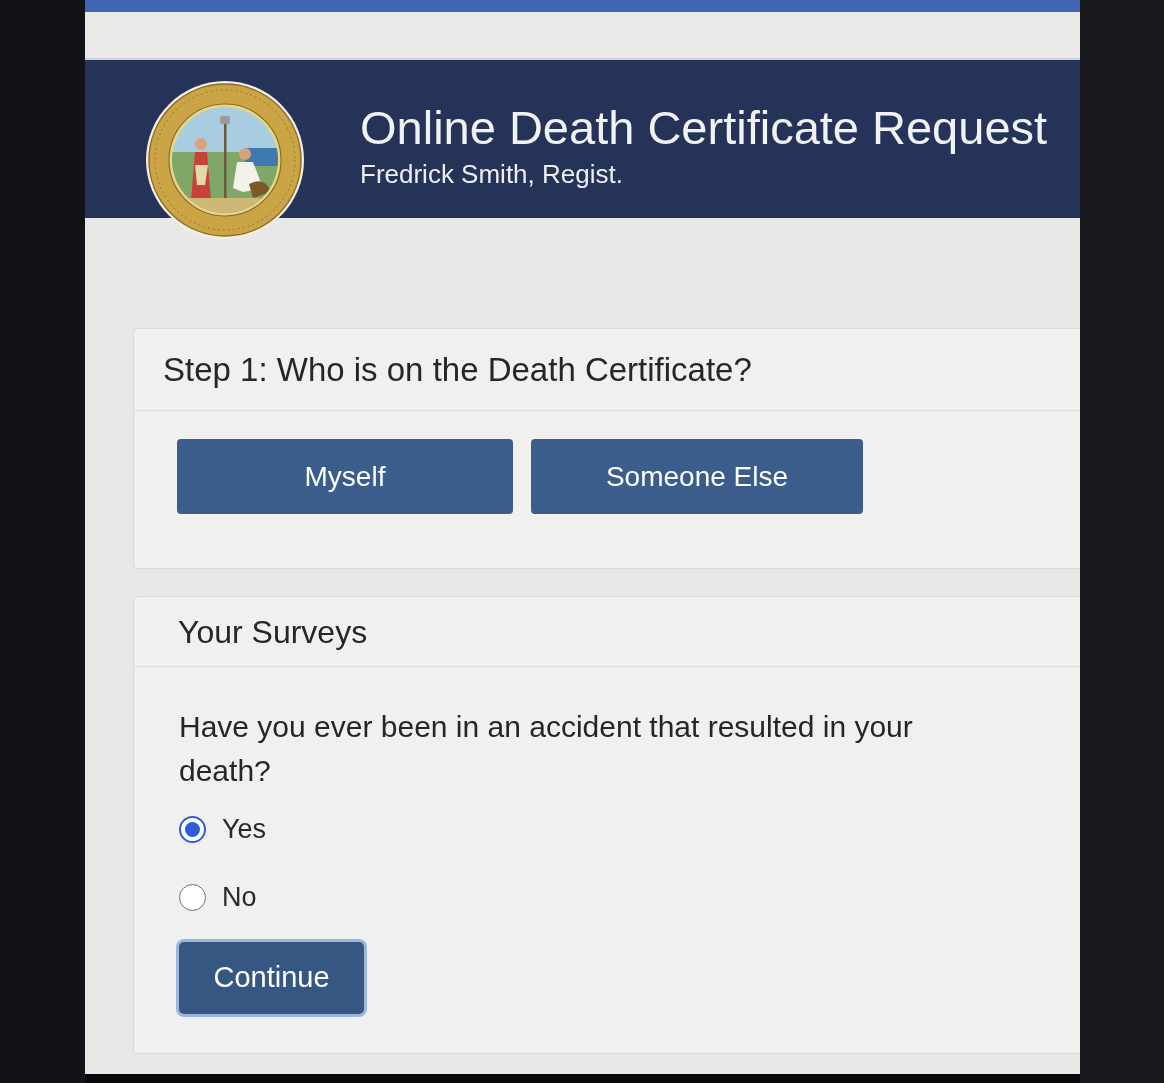 This screenshot has height=1083, width=1164. Describe the element at coordinates (244, 829) in the screenshot. I see `option-label: Yes` at that location.